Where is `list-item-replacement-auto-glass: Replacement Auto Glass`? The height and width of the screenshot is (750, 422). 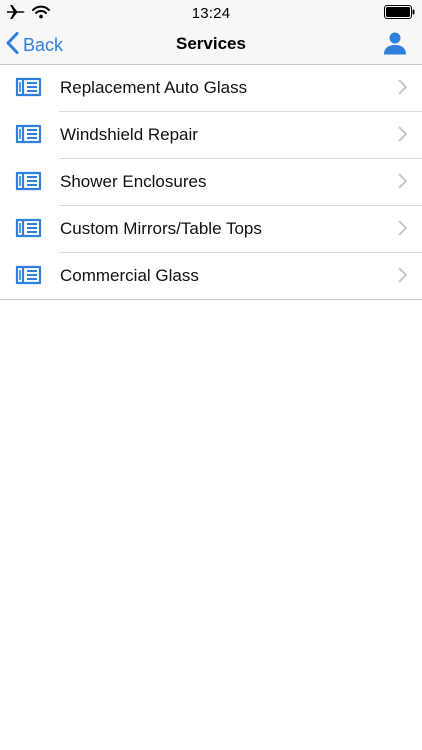 list-item-replacement-auto-glass: Replacement Auto Glass is located at coordinates (211, 87).